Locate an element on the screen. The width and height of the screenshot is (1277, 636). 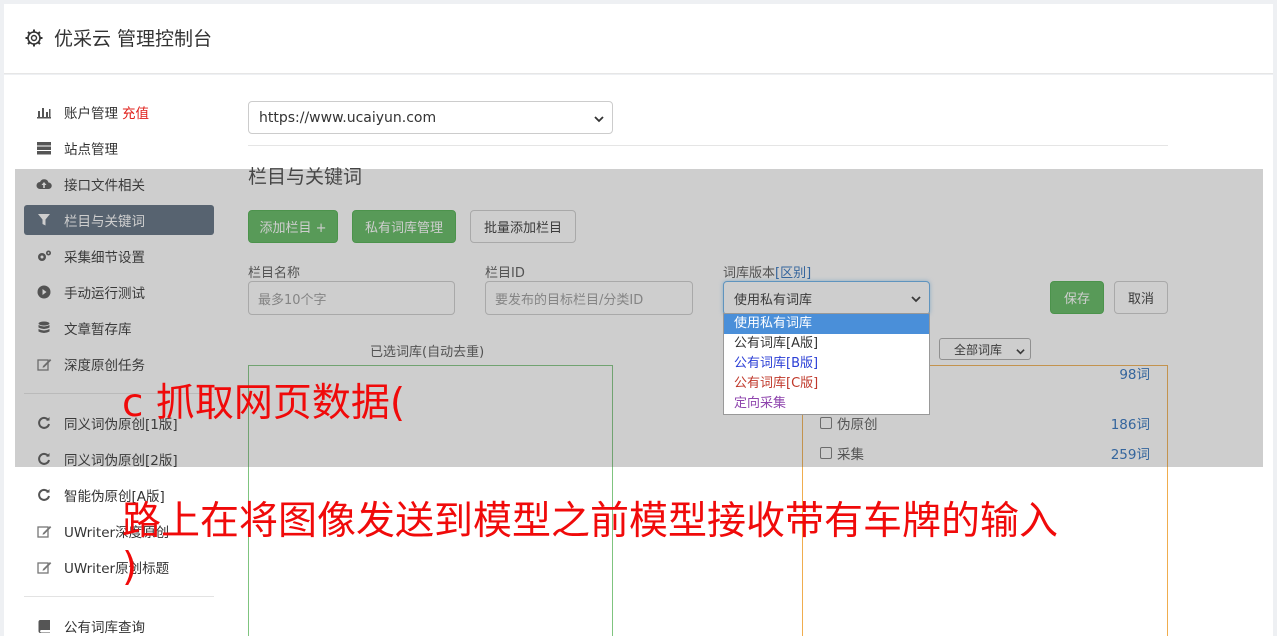
watermark-line-3: ) is located at coordinates (130, 567).